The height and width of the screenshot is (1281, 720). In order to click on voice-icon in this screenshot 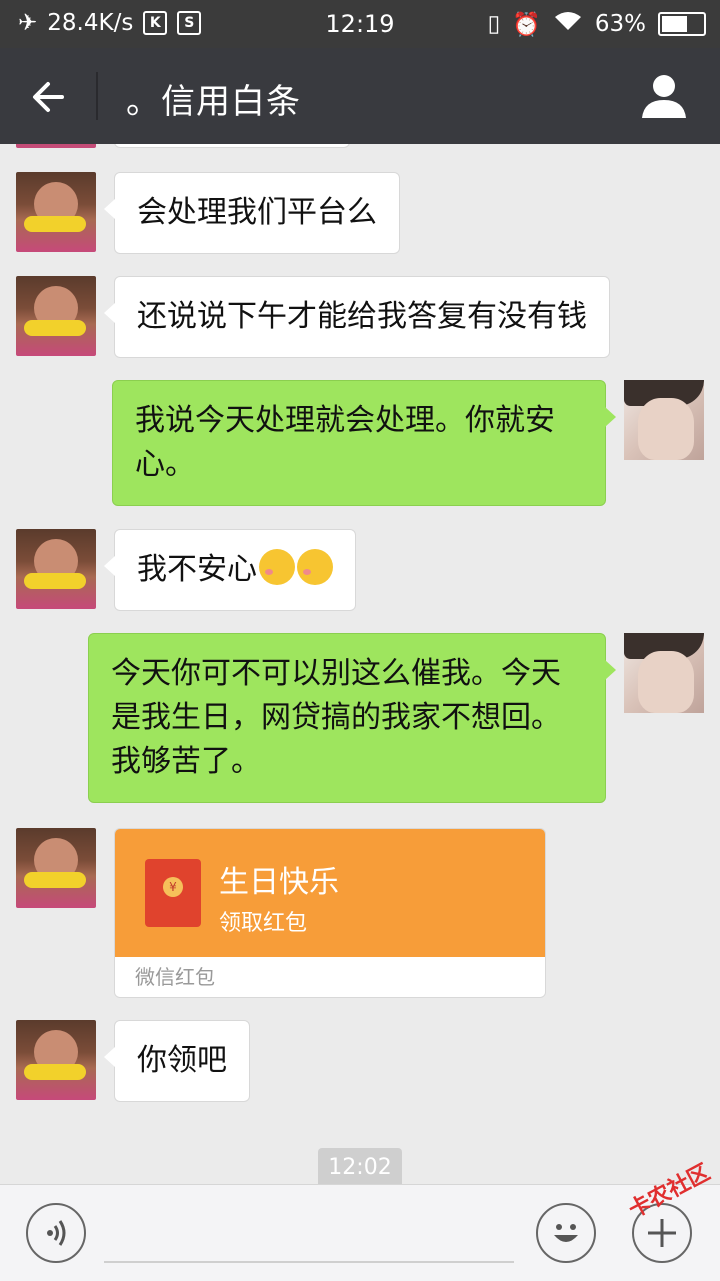, I will do `click(56, 1233)`.